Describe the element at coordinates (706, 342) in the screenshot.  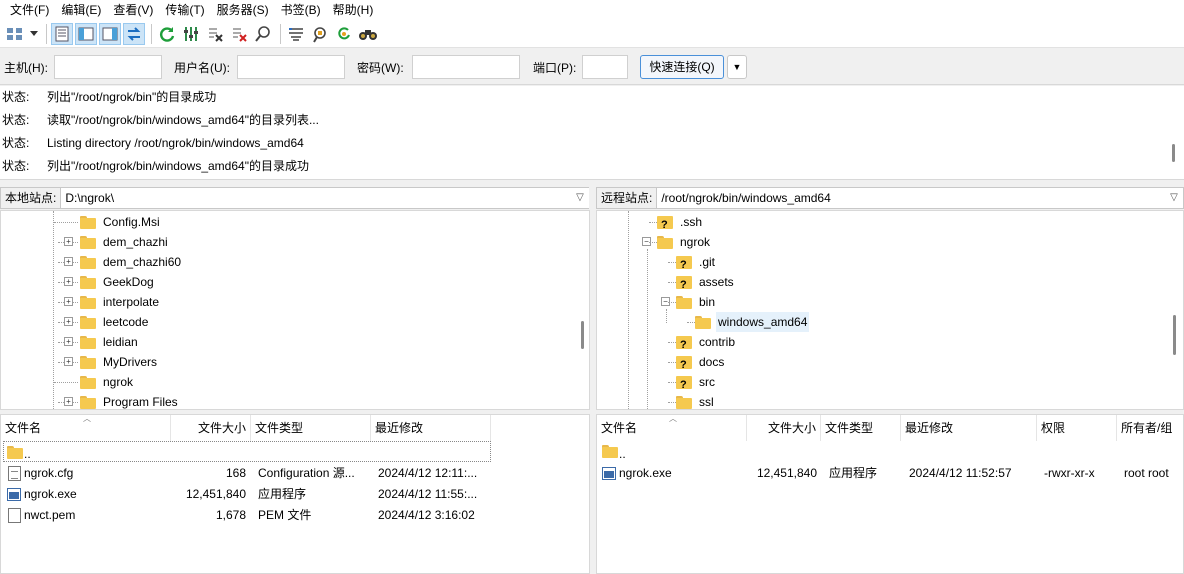
I see `tree-node: ? contrib` at that location.